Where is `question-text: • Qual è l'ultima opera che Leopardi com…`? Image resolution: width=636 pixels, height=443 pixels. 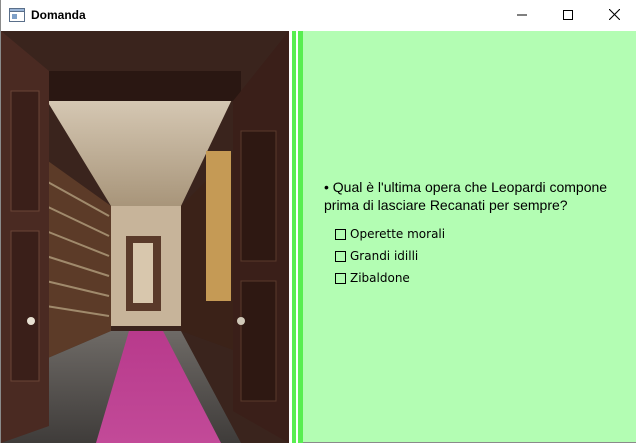 question-text: • Qual è l'ultima opera che Leopardi com… is located at coordinates (466, 196).